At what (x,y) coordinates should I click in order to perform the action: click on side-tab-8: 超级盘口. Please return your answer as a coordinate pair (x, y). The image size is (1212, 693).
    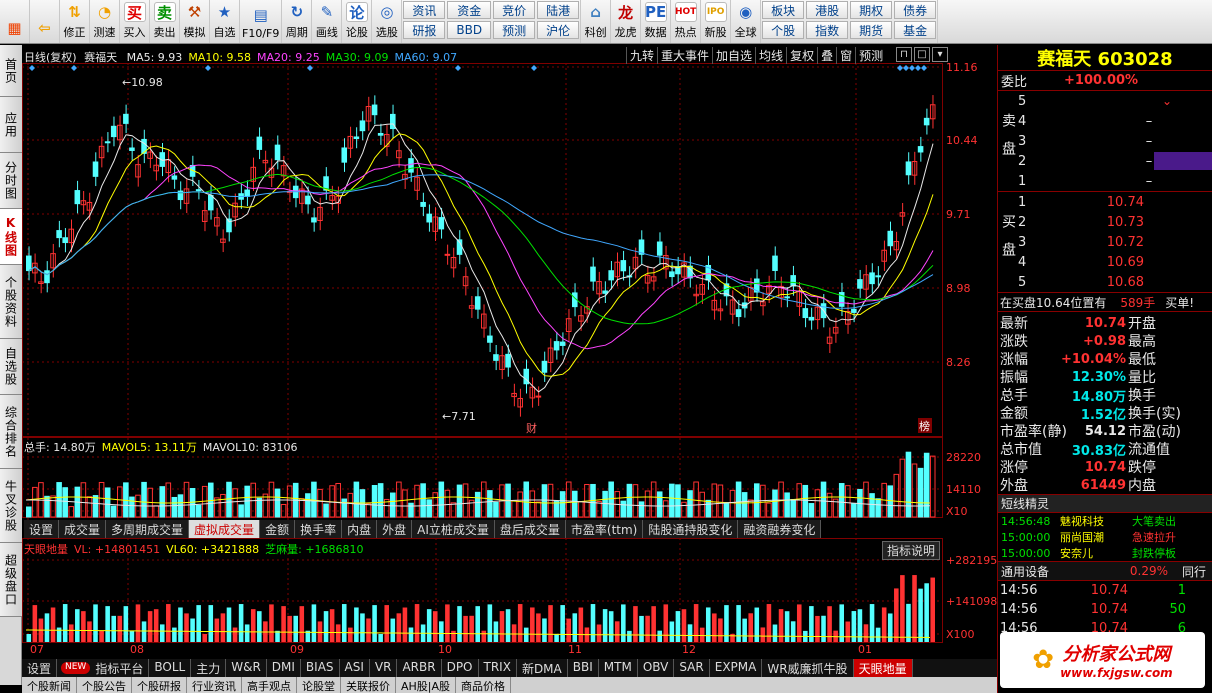
    Looking at the image, I should click on (11, 580).